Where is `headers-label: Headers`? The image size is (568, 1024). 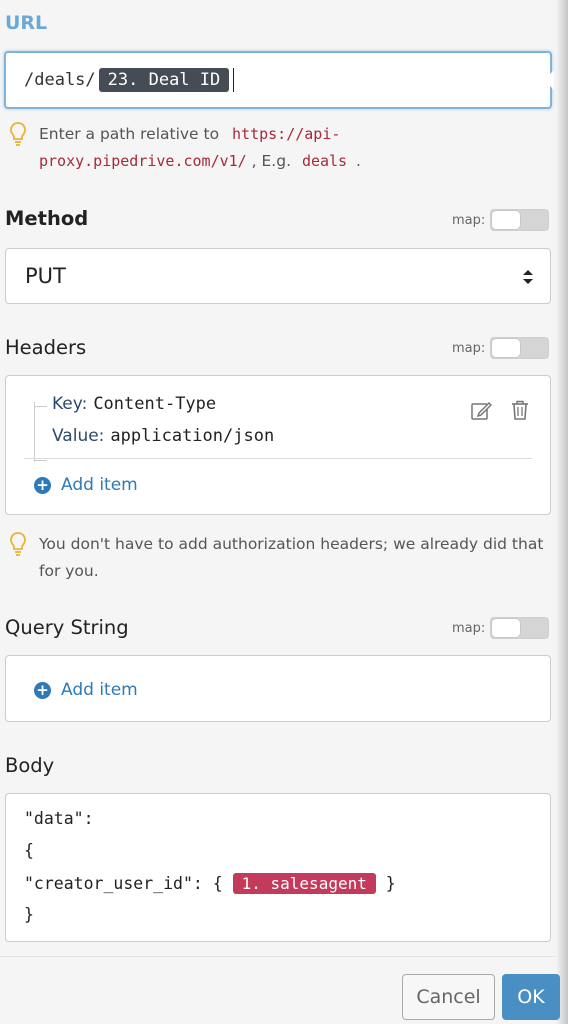
headers-label: Headers is located at coordinates (46, 347).